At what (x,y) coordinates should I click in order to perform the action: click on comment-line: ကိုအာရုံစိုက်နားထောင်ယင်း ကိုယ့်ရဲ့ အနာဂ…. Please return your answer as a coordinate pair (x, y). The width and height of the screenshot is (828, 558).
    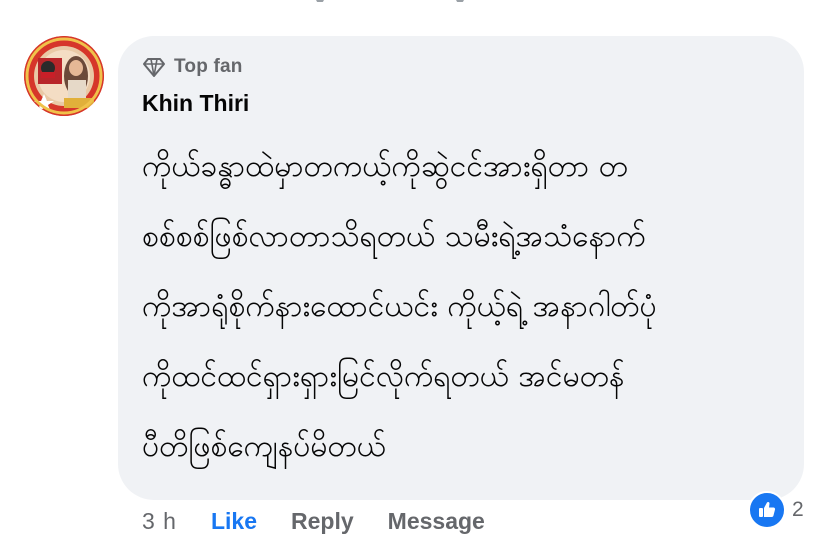
    Looking at the image, I should click on (399, 306).